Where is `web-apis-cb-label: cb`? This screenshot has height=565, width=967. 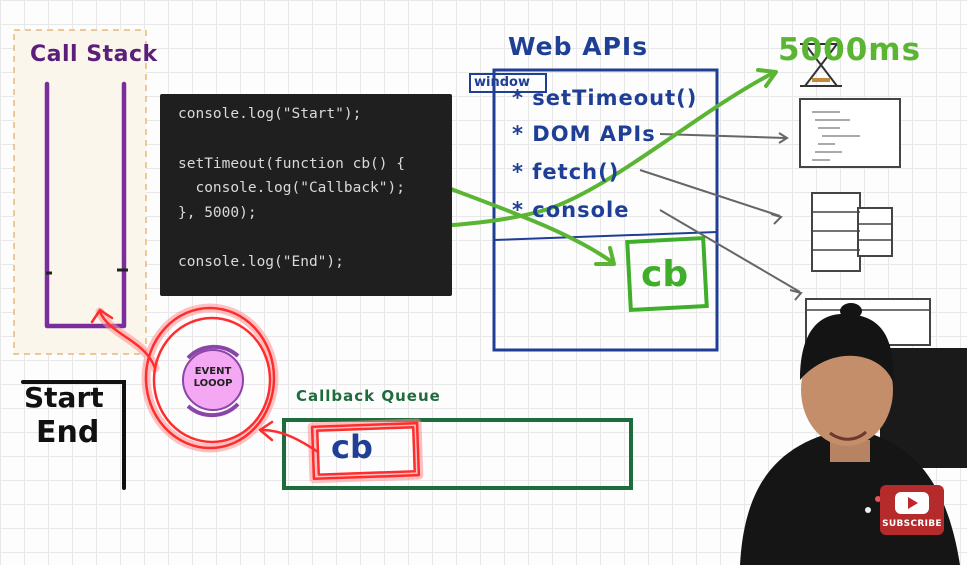
web-apis-cb-label: cb is located at coordinates (665, 274).